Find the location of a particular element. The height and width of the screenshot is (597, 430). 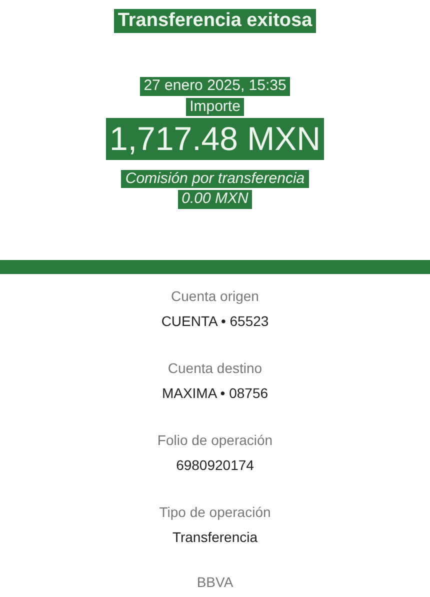

bank-name: BBVA is located at coordinates (215, 582).